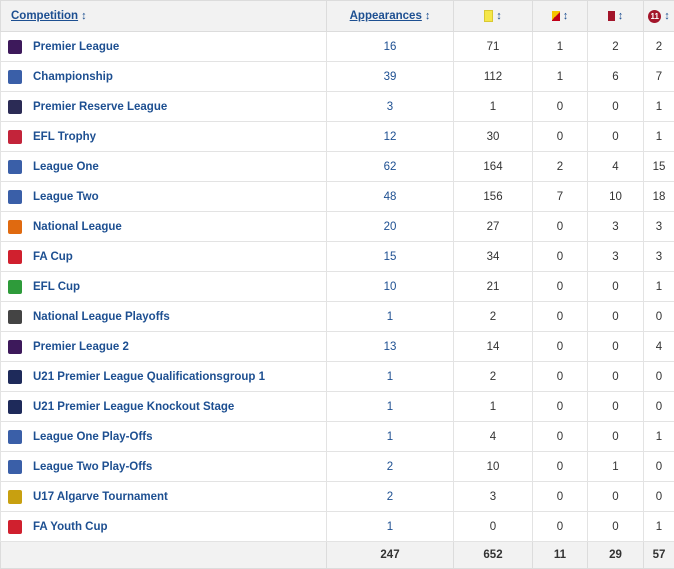 This screenshot has width=674, height=569. What do you see at coordinates (560, 16) in the screenshot?
I see `col-header-yellow-red-cards: ↕` at bounding box center [560, 16].